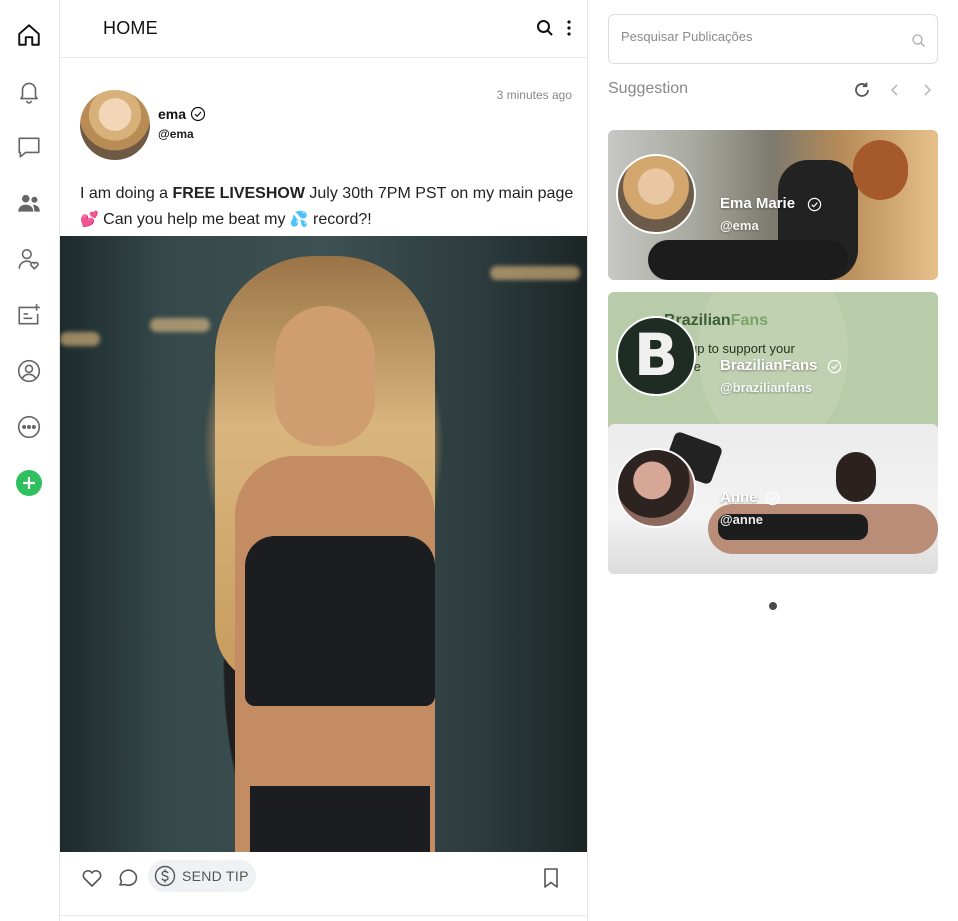  Describe the element at coordinates (773, 606) in the screenshot. I see `pagination-dot` at that location.